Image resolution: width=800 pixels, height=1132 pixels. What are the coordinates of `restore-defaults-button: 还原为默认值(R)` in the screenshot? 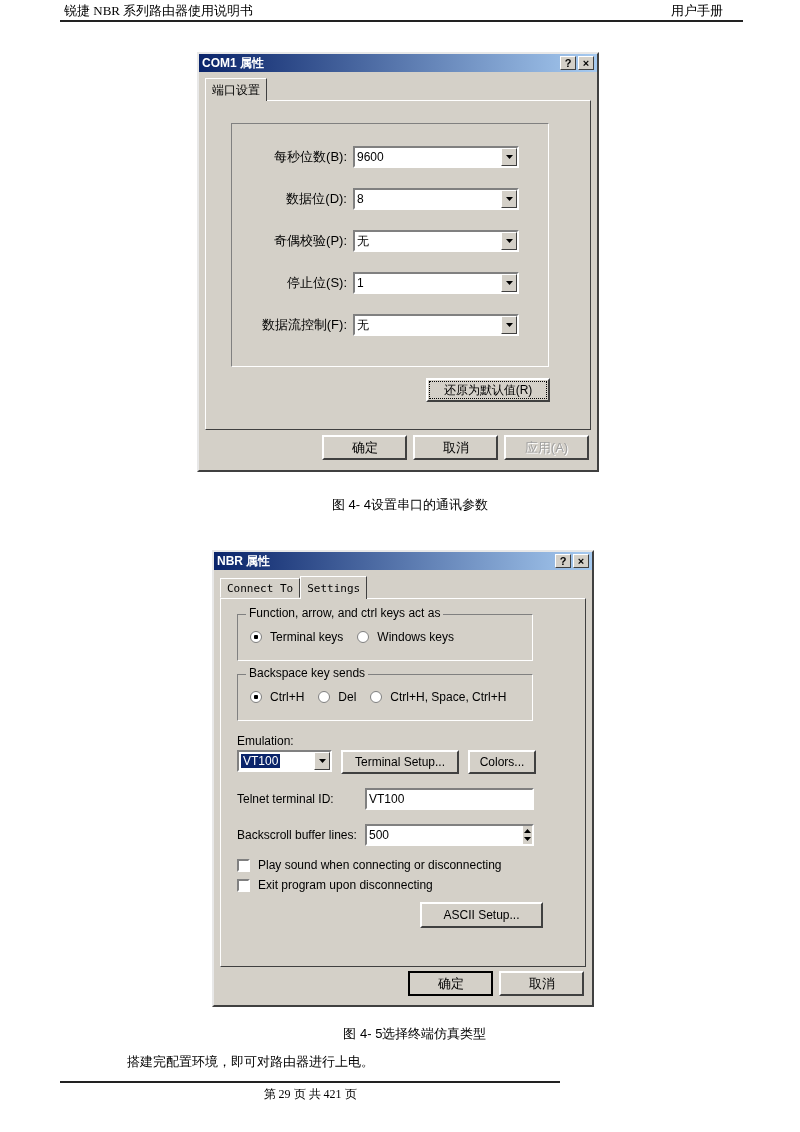 It's located at (488, 390).